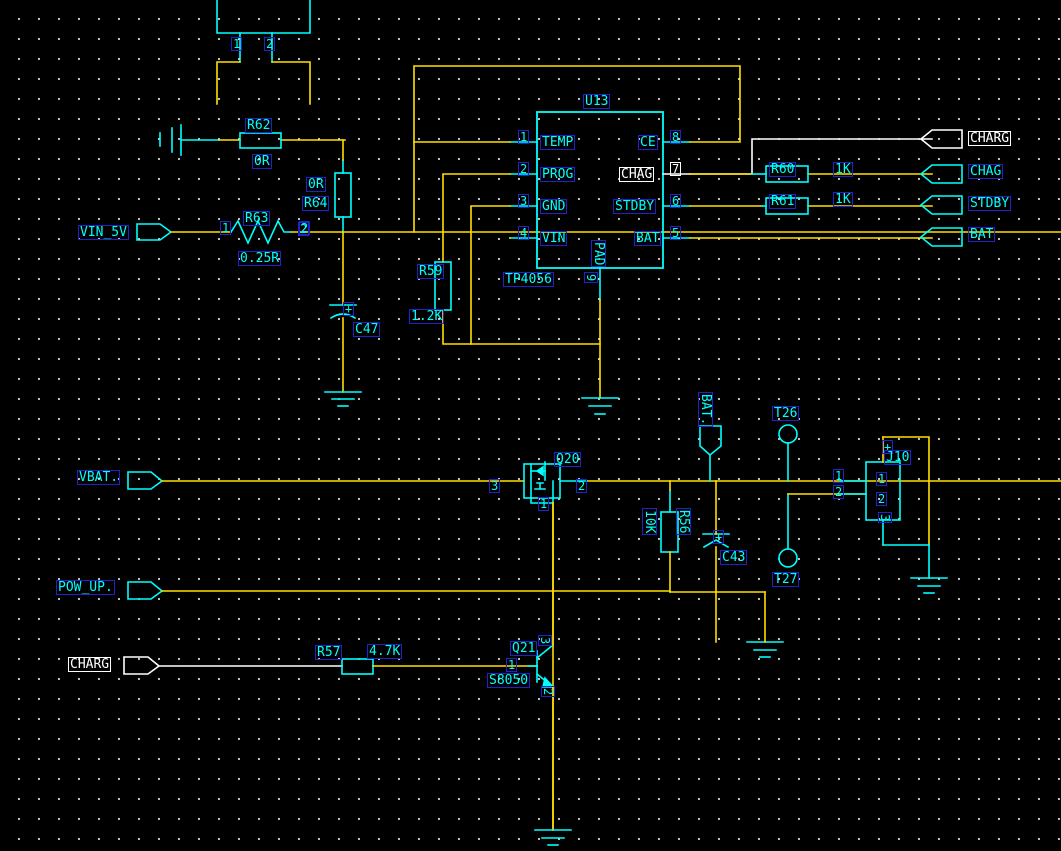  I want to click on pin-number-1: 1, so click(524, 137).